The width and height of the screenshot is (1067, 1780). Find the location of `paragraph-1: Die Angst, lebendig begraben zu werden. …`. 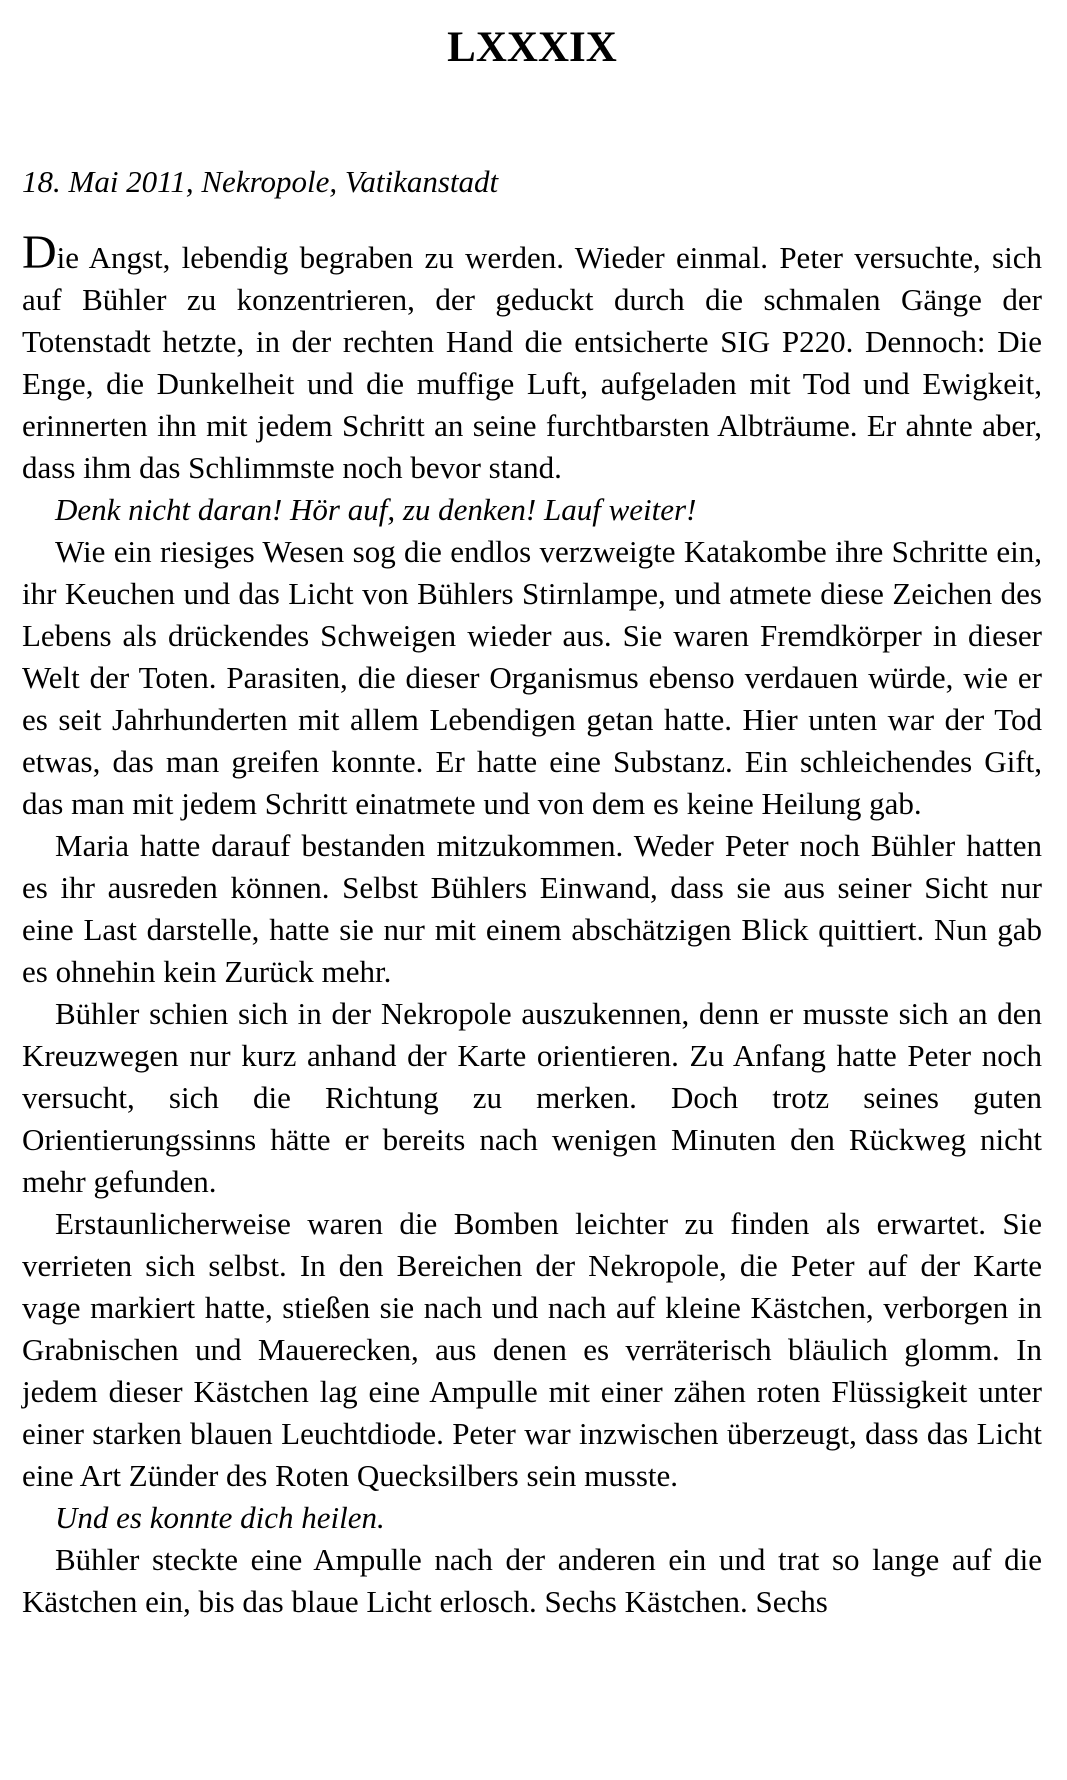

paragraph-1: Die Angst, lebendig begraben zu werden. … is located at coordinates (532, 359).